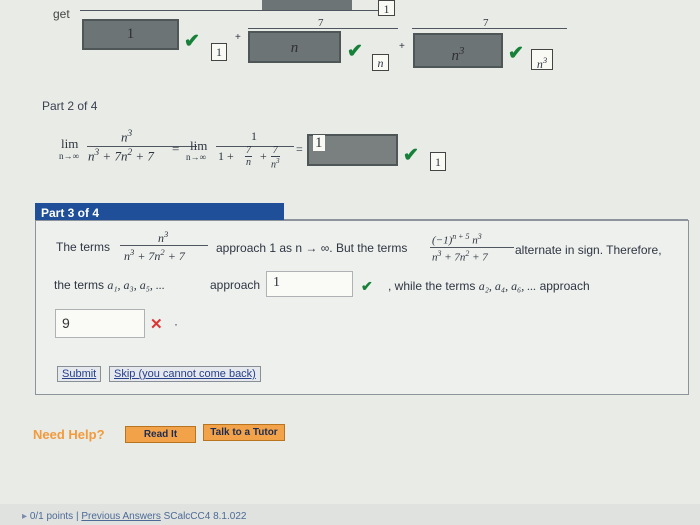 Image resolution: width=700 pixels, height=525 pixels. I want to click on lim-text: lim, so click(70, 143).